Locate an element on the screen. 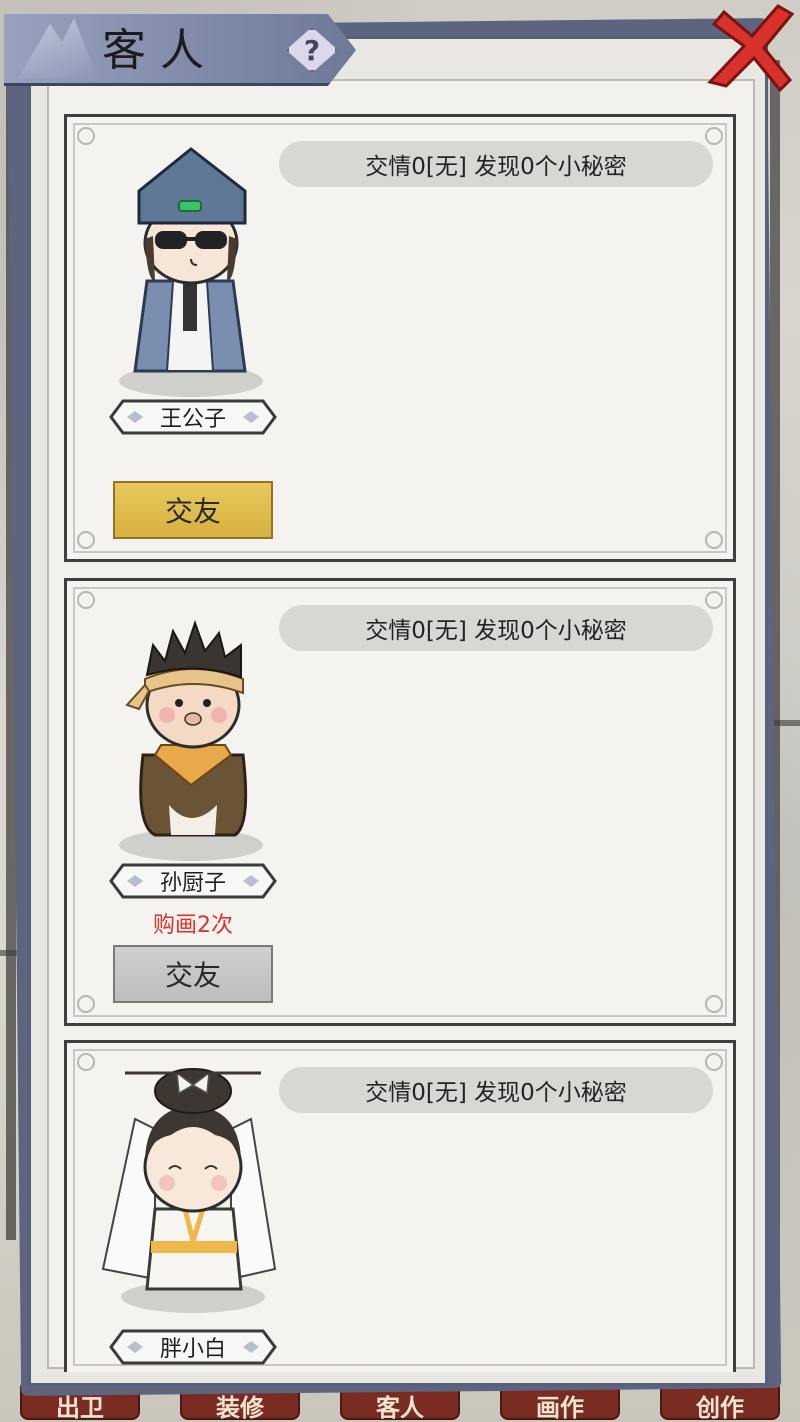  mountain-icon is located at coordinates (58, 48).